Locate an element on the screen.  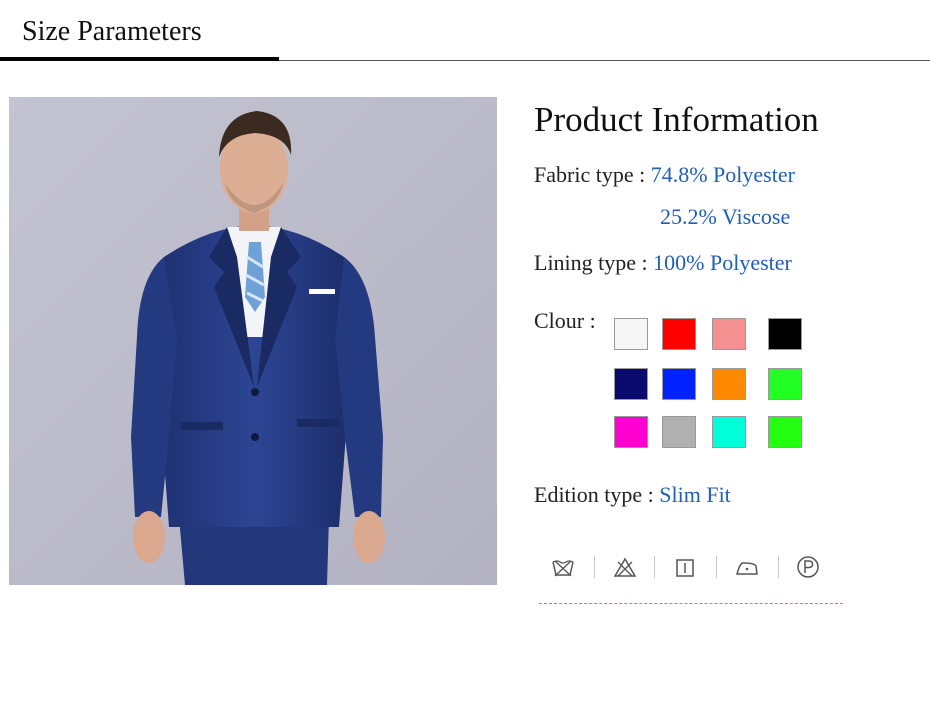
fabric-type-row: Fabric type : 74.8% Polyester is located at coordinates (664, 175).